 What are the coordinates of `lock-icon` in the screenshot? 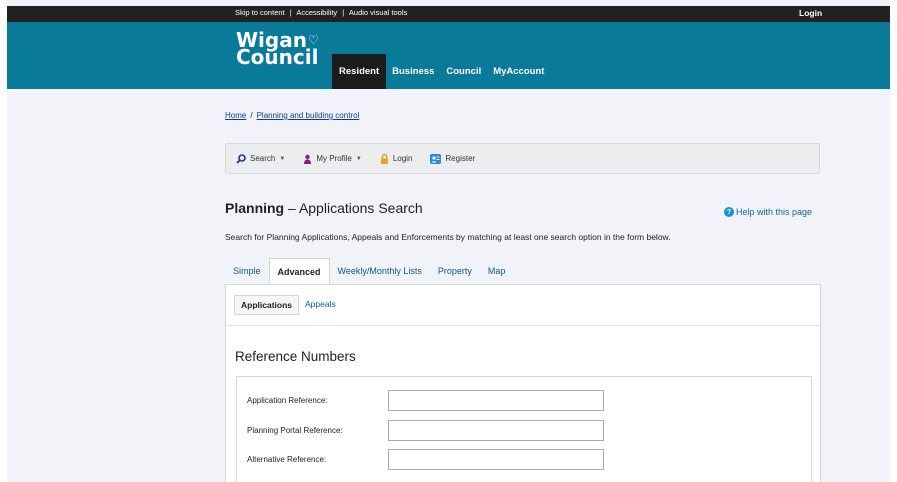 It's located at (384, 158).